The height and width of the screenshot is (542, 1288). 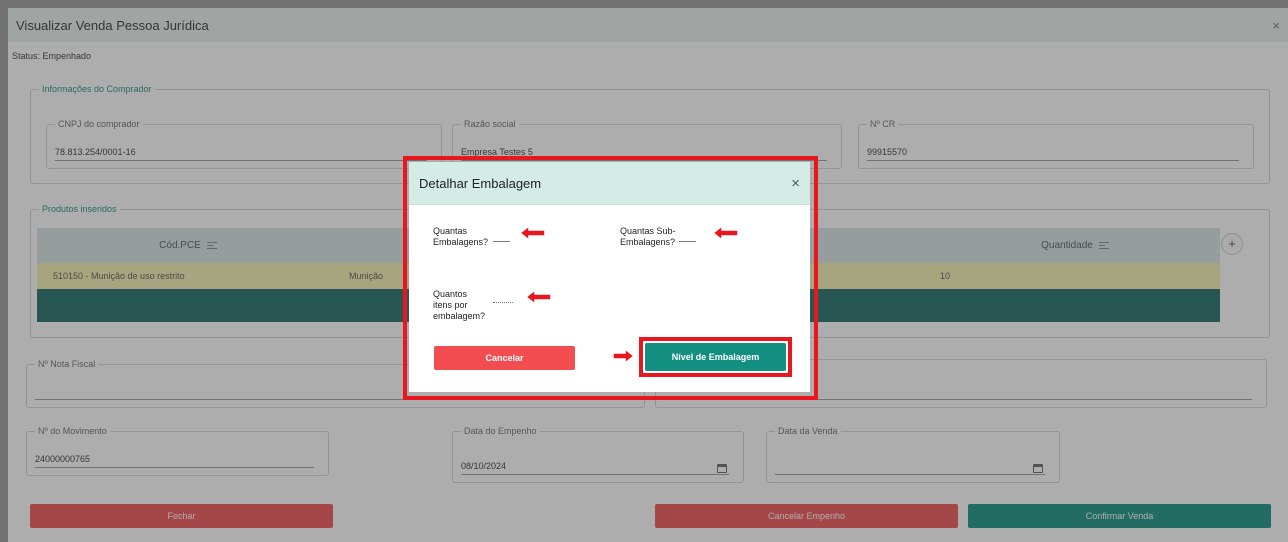 What do you see at coordinates (503, 302) in the screenshot?
I see `quantos-itens-input` at bounding box center [503, 302].